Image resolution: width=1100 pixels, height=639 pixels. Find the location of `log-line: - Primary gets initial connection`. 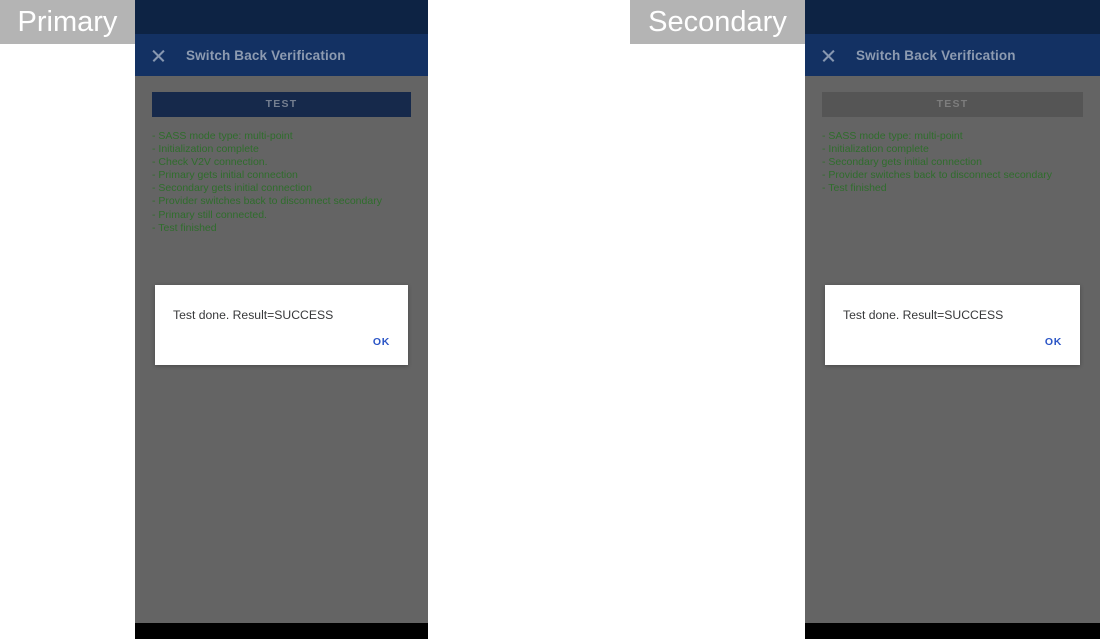

log-line: - Primary gets initial connection is located at coordinates (225, 175).